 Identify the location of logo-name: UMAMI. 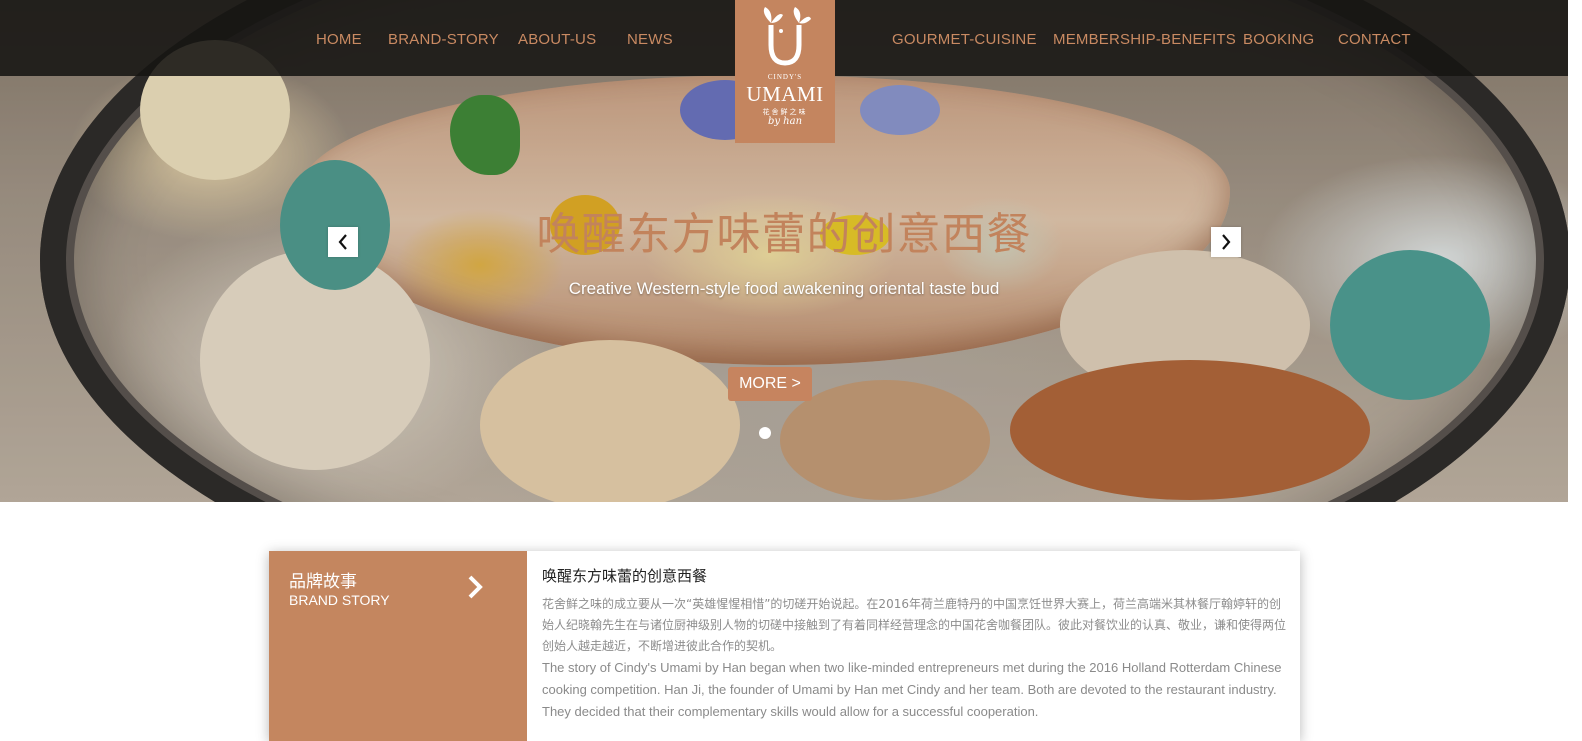
(785, 94).